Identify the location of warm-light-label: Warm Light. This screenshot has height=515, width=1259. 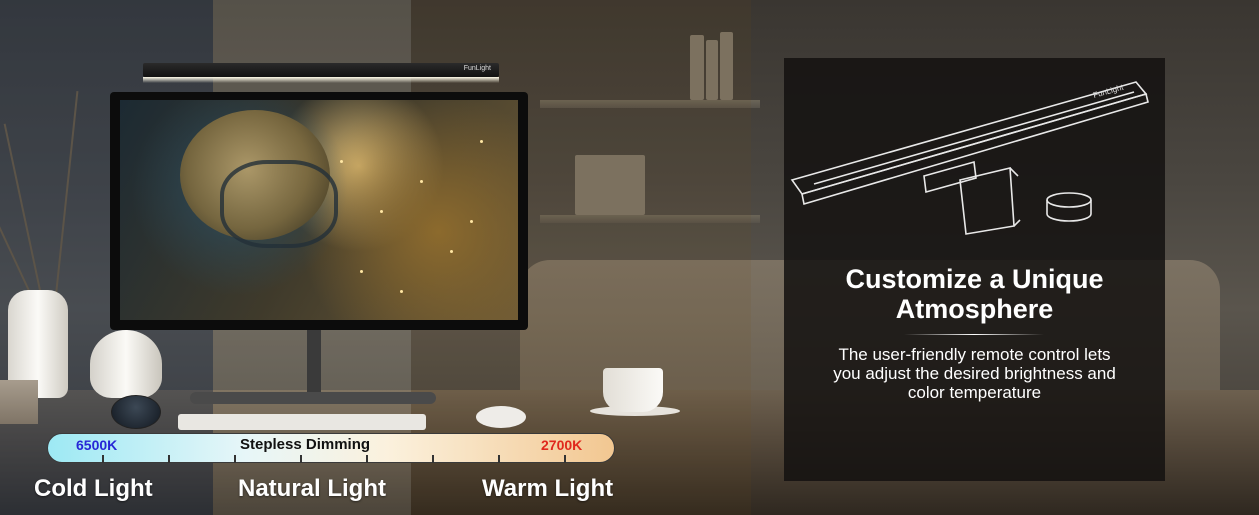
(548, 488).